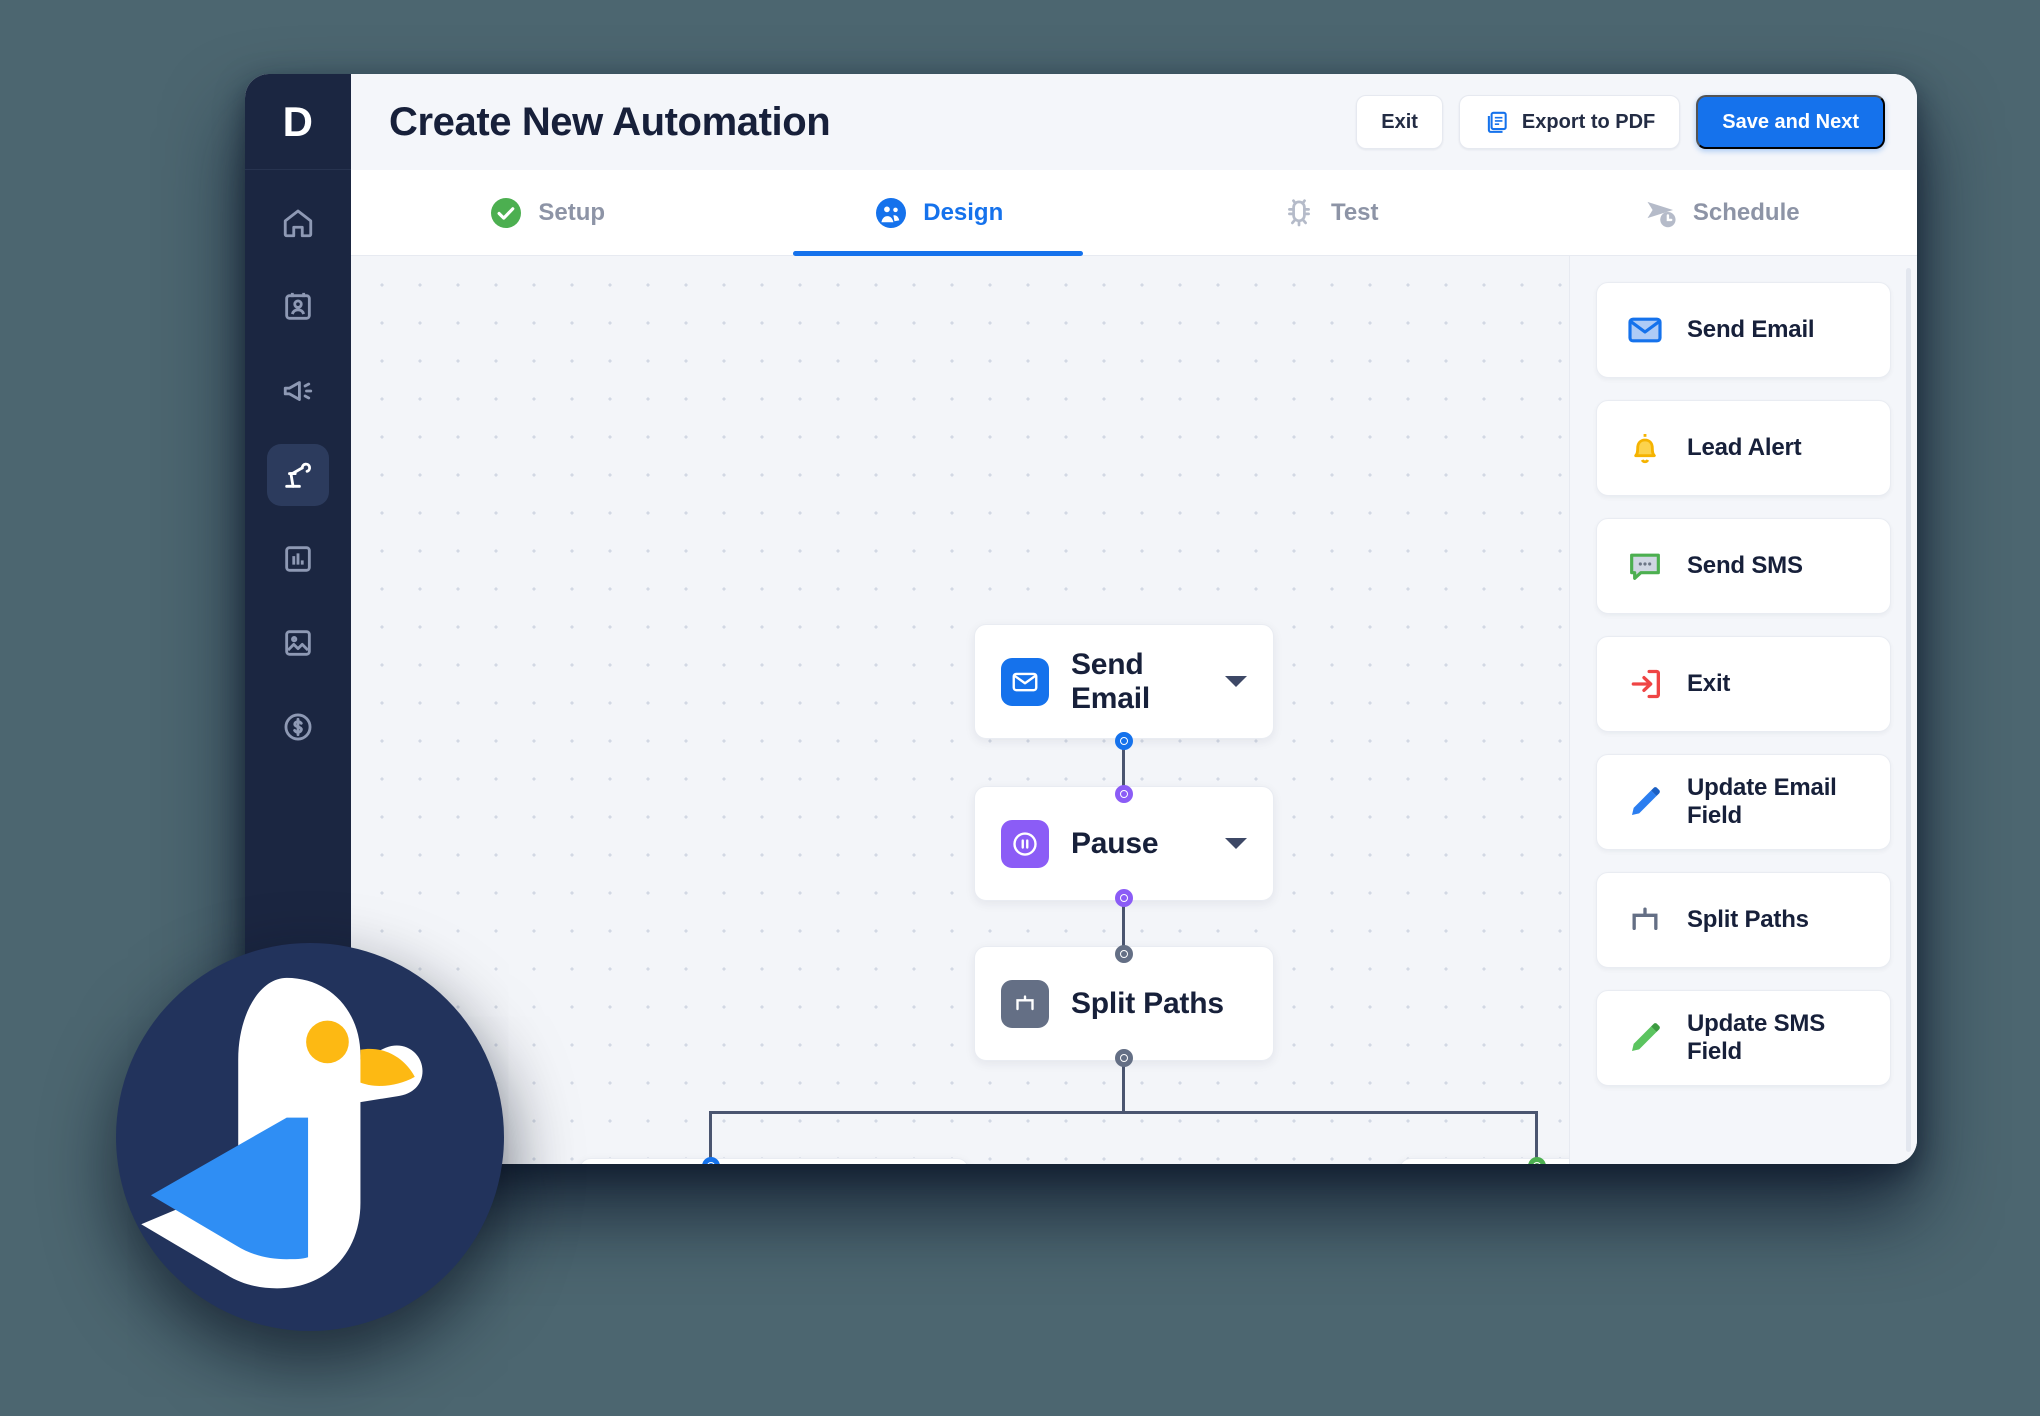 The width and height of the screenshot is (2040, 1416). I want to click on export-button-label: Export to PDF, so click(1588, 121).